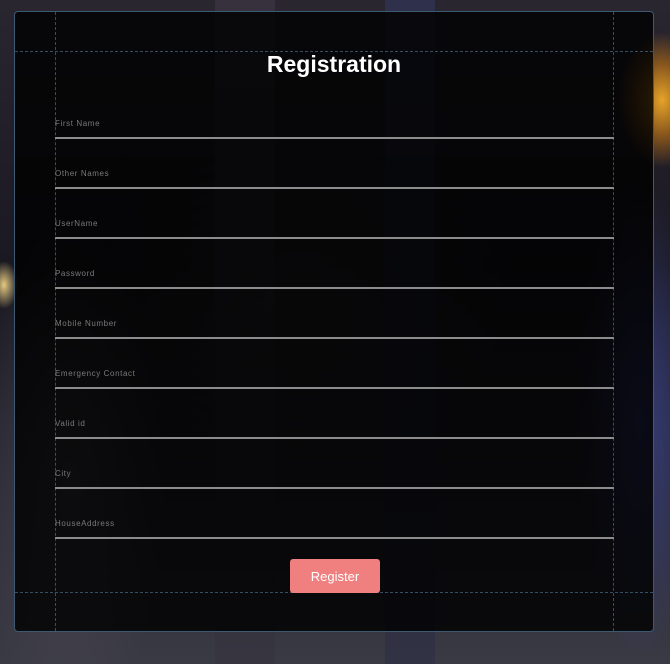 The width and height of the screenshot is (670, 664). I want to click on house-address-field, so click(334, 528).